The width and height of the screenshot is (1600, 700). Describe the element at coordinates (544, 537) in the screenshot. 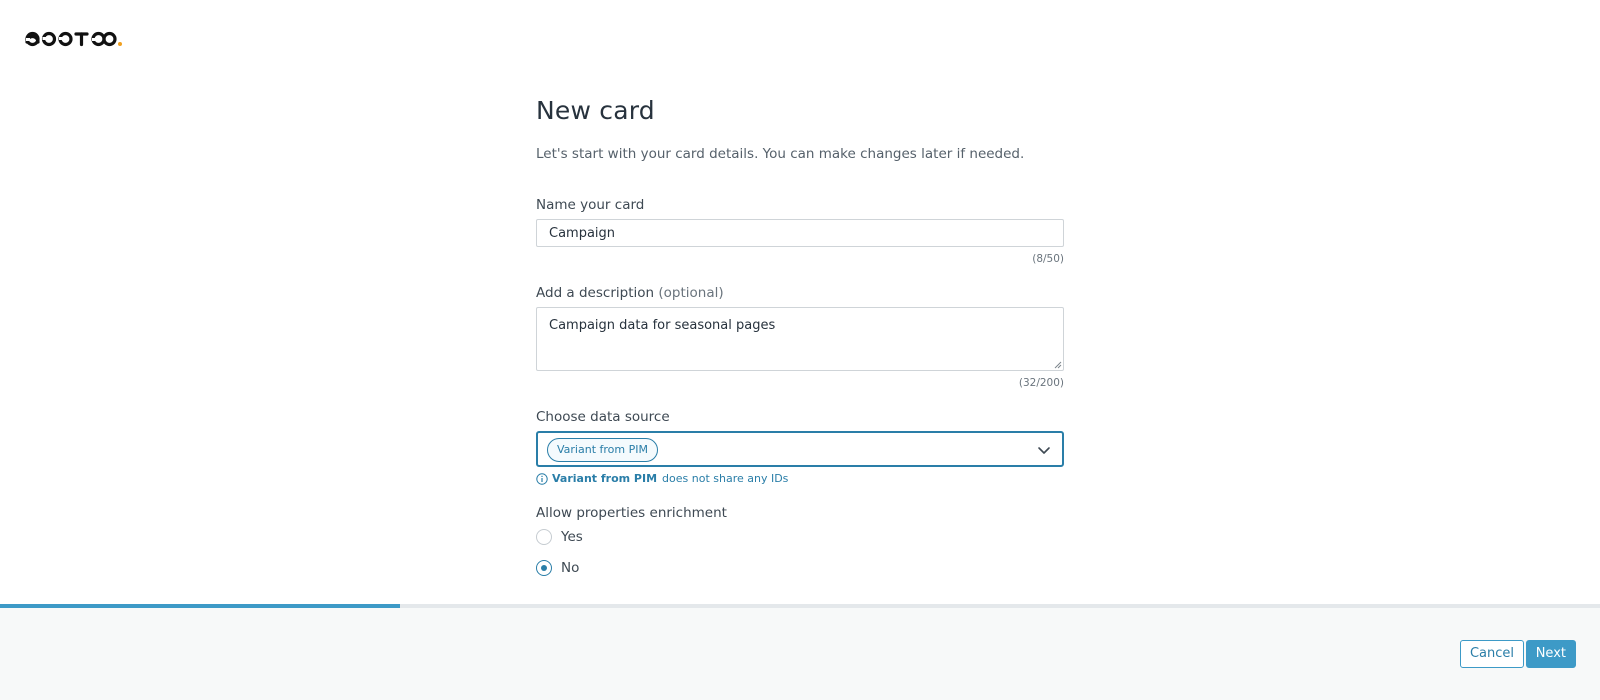

I see `radio-yes-button` at that location.